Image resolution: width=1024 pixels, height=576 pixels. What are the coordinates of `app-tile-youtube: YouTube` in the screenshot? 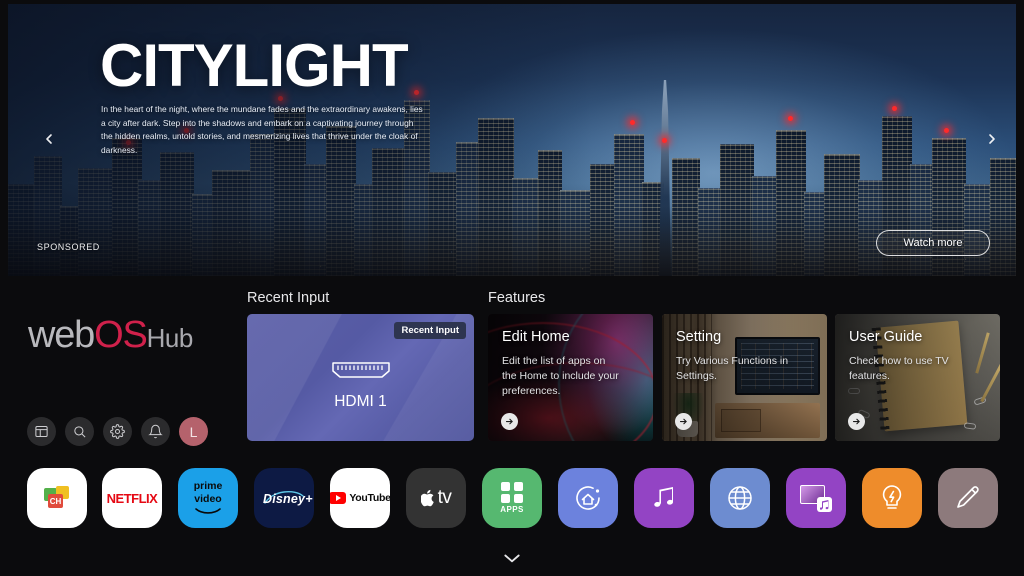 It's located at (360, 498).